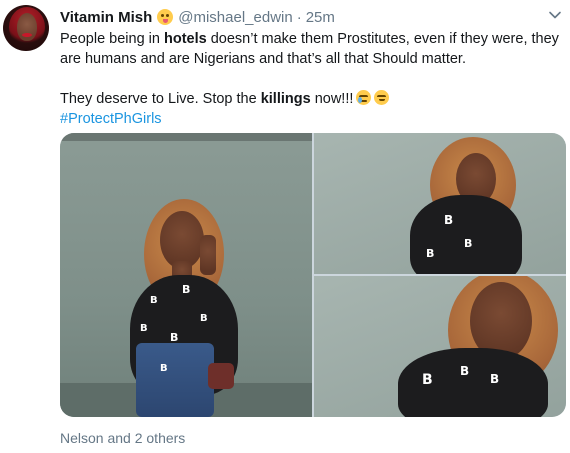  What do you see at coordinates (285, 99) in the screenshot?
I see `bold-killings: killings` at bounding box center [285, 99].